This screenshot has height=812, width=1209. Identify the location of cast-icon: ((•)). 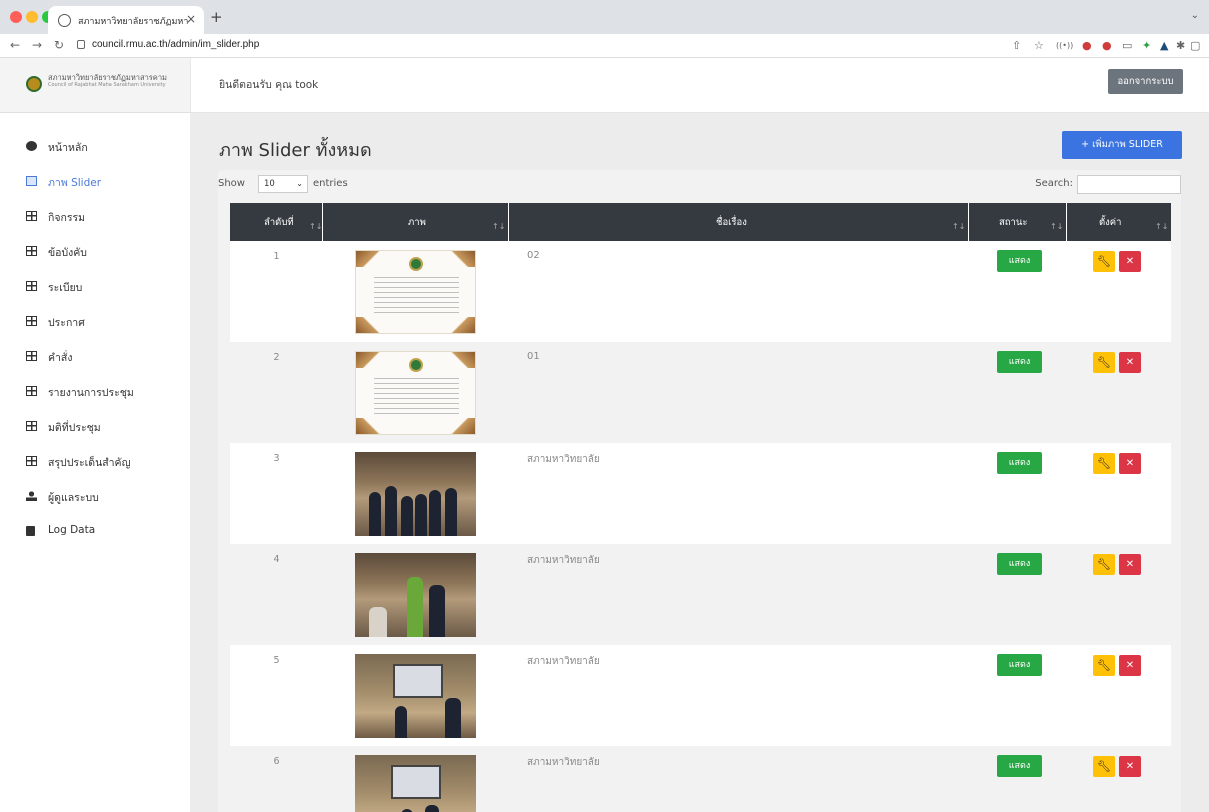
(1064, 45).